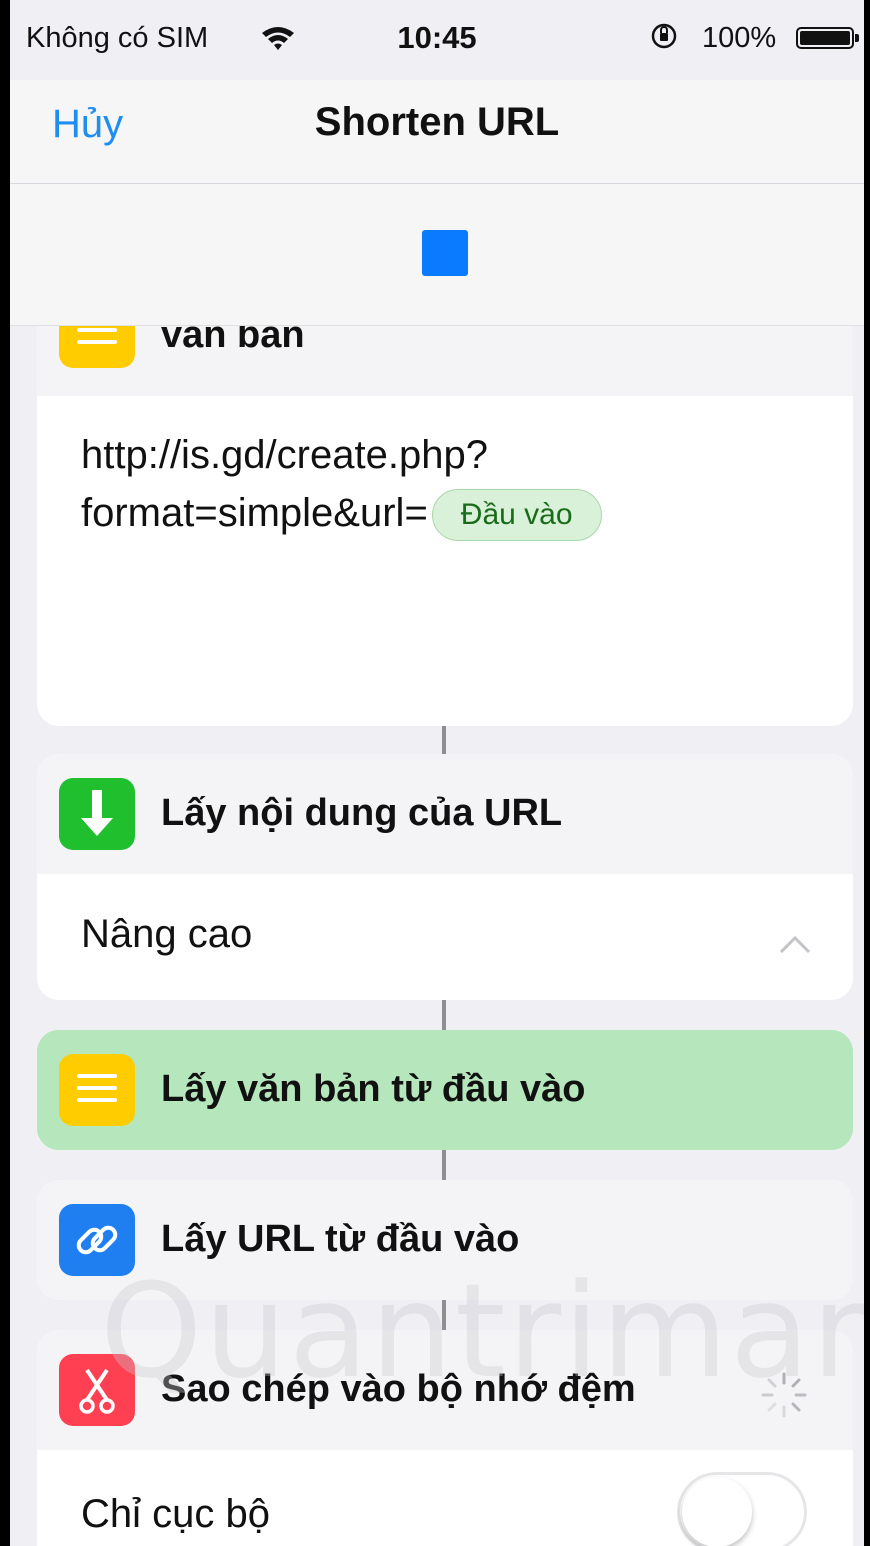 The height and width of the screenshot is (1546, 870). Describe the element at coordinates (340, 1239) in the screenshot. I see `action-title: Lấy URL từ đầu vào` at that location.